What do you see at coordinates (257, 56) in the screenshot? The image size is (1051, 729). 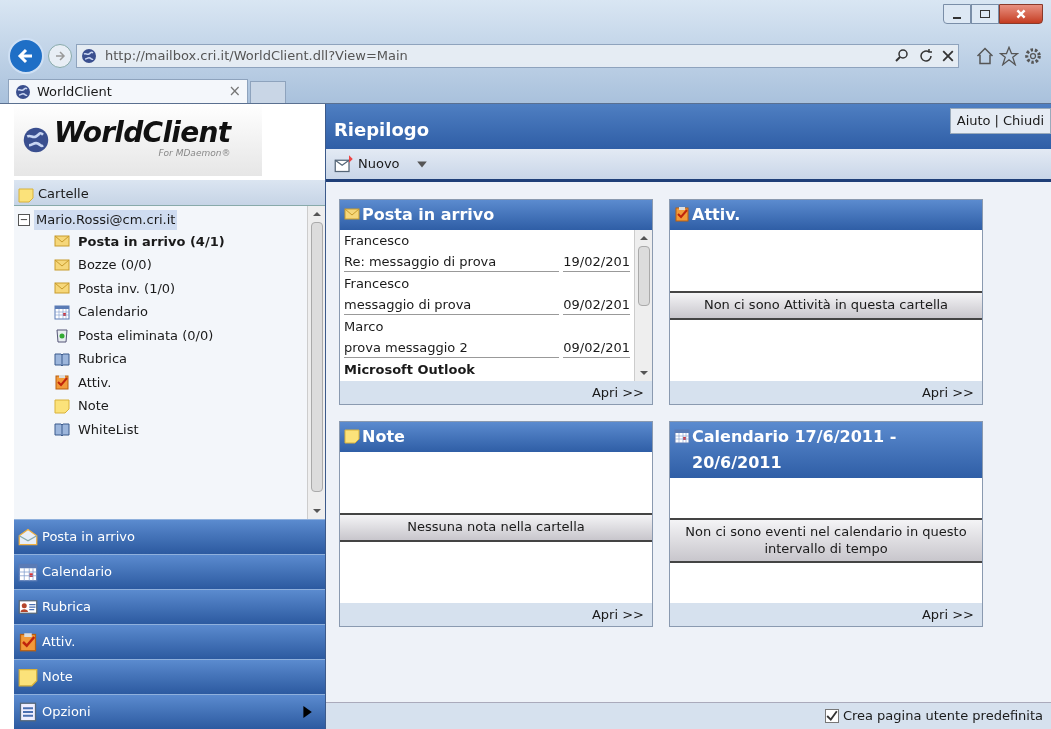 I see `url-text: http://mailbox.cri.it/WorldClient.dll?View=Main` at bounding box center [257, 56].